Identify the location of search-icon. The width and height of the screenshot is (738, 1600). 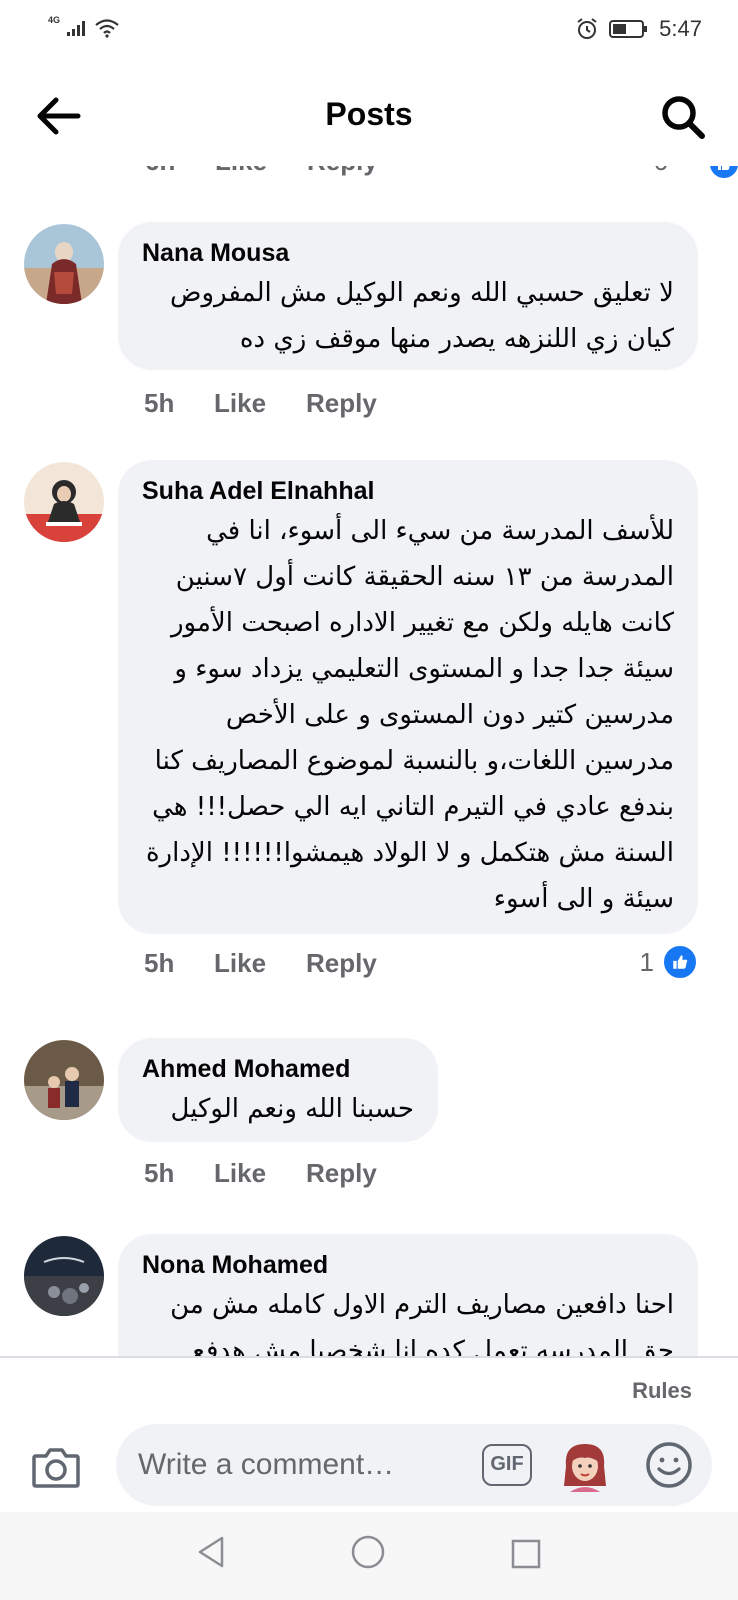
(683, 117).